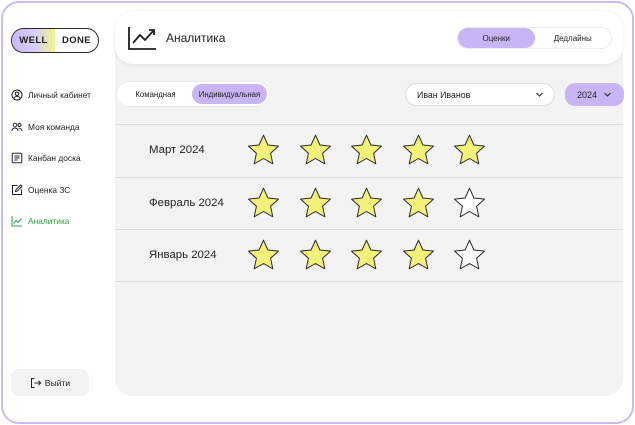  What do you see at coordinates (54, 126) in the screenshot?
I see `sidebar-item-label: Моя команда` at bounding box center [54, 126].